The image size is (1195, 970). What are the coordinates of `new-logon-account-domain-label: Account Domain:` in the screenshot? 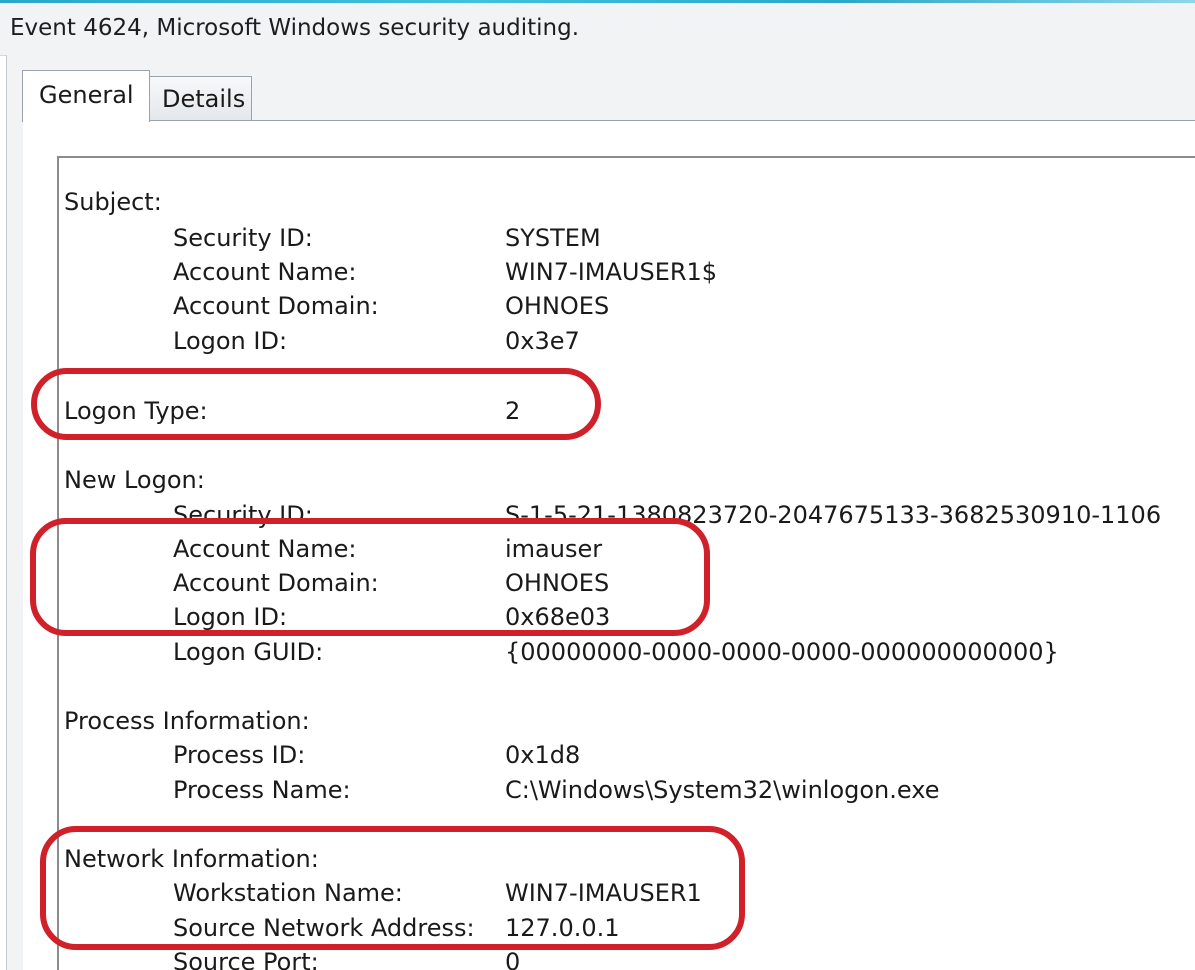 It's located at (276, 583).